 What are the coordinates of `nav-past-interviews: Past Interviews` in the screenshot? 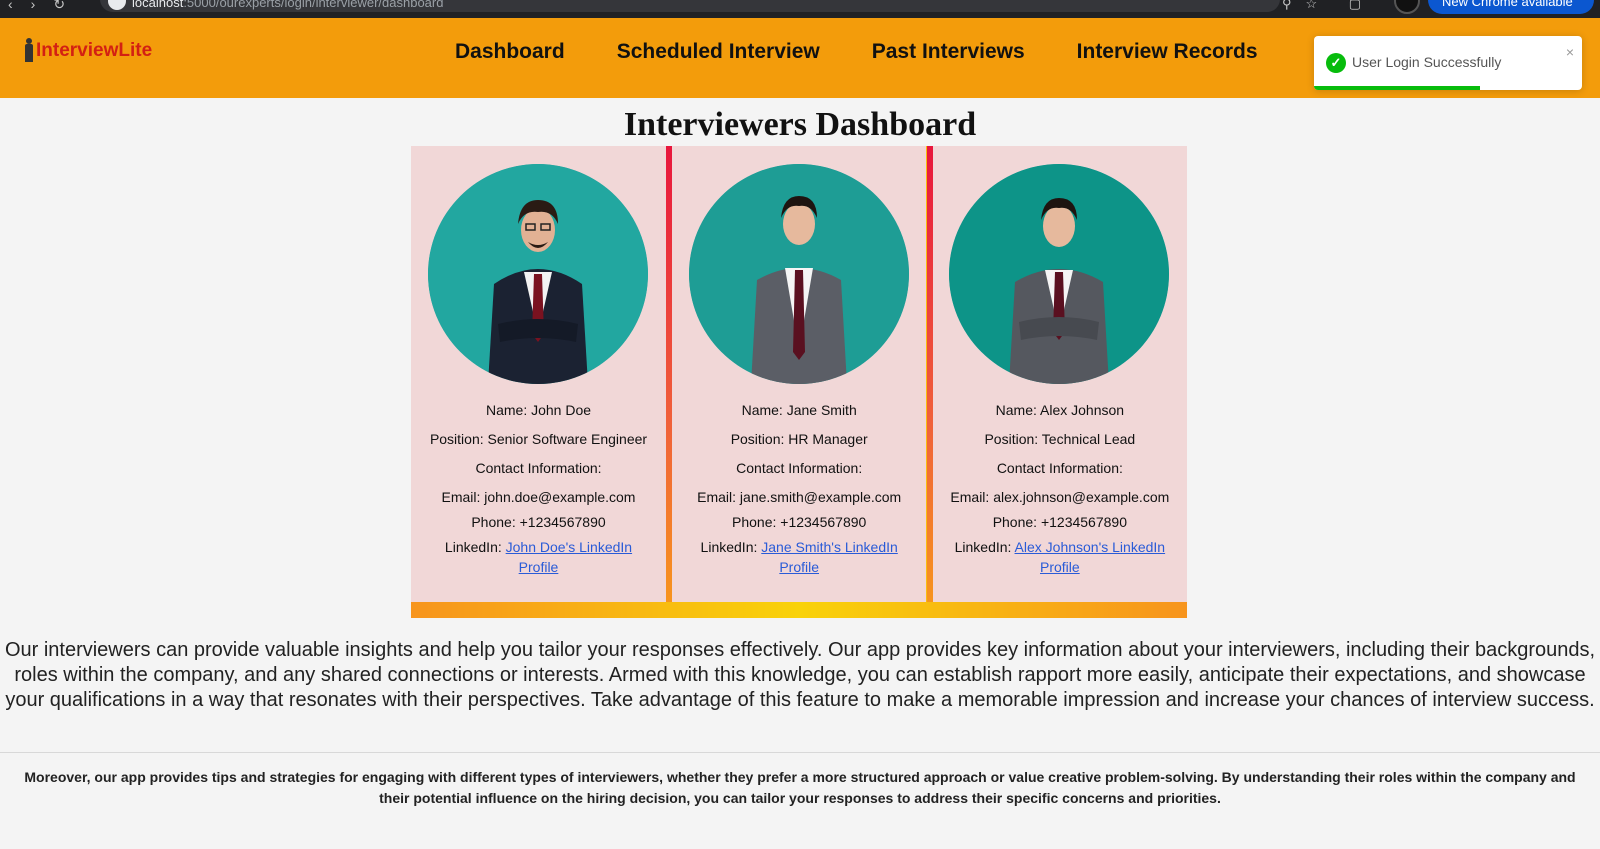 It's located at (948, 52).